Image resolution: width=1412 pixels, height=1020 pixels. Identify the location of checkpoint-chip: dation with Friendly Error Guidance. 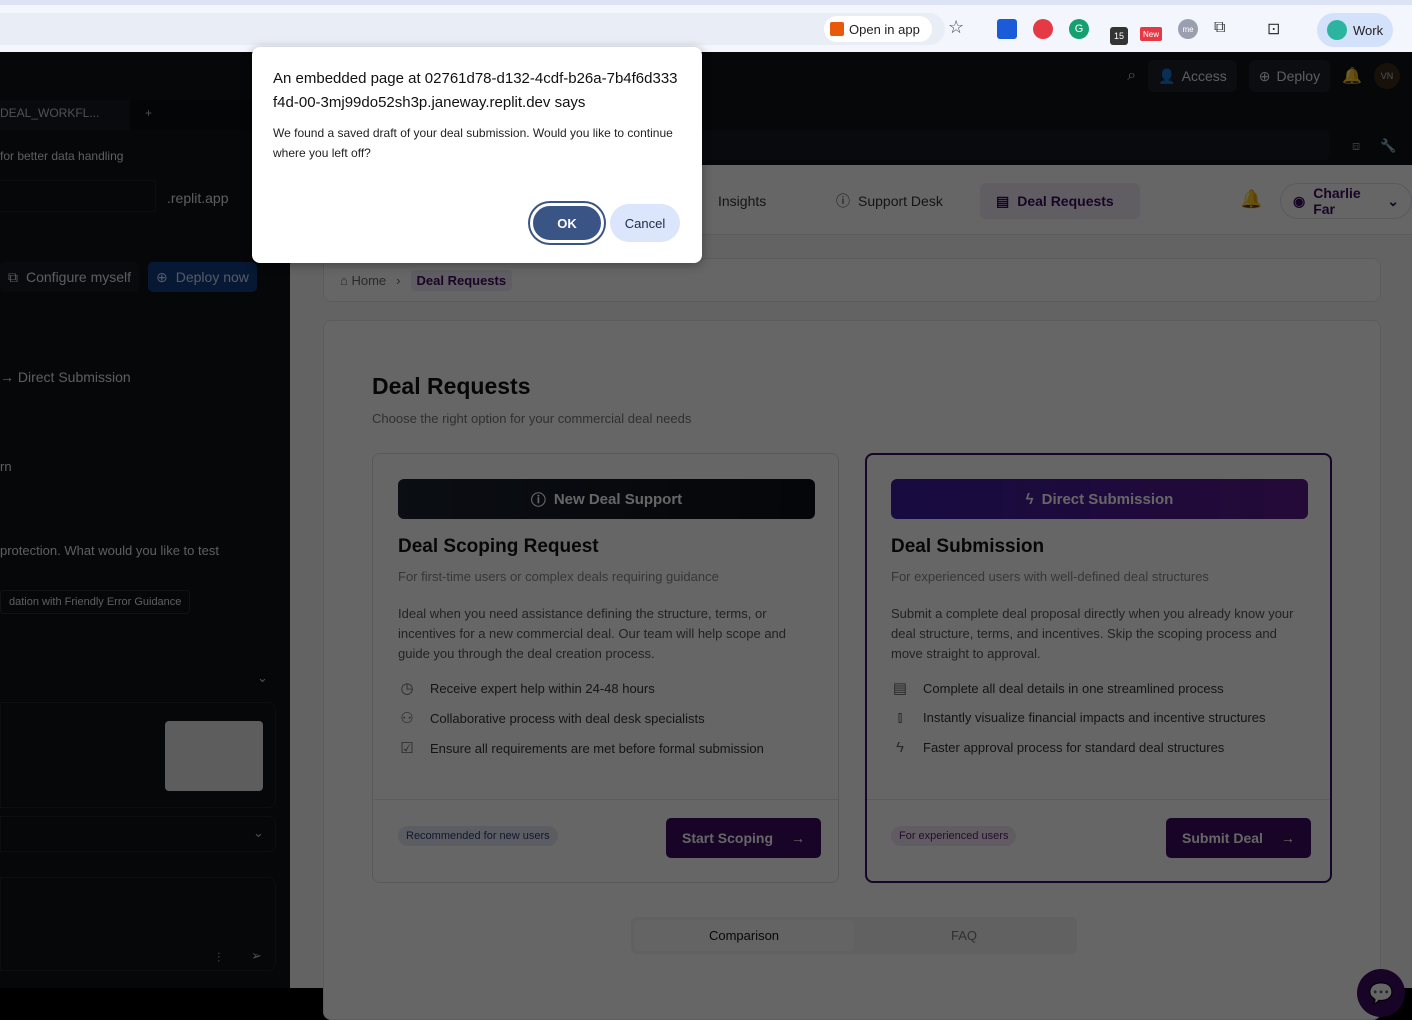
(95, 602).